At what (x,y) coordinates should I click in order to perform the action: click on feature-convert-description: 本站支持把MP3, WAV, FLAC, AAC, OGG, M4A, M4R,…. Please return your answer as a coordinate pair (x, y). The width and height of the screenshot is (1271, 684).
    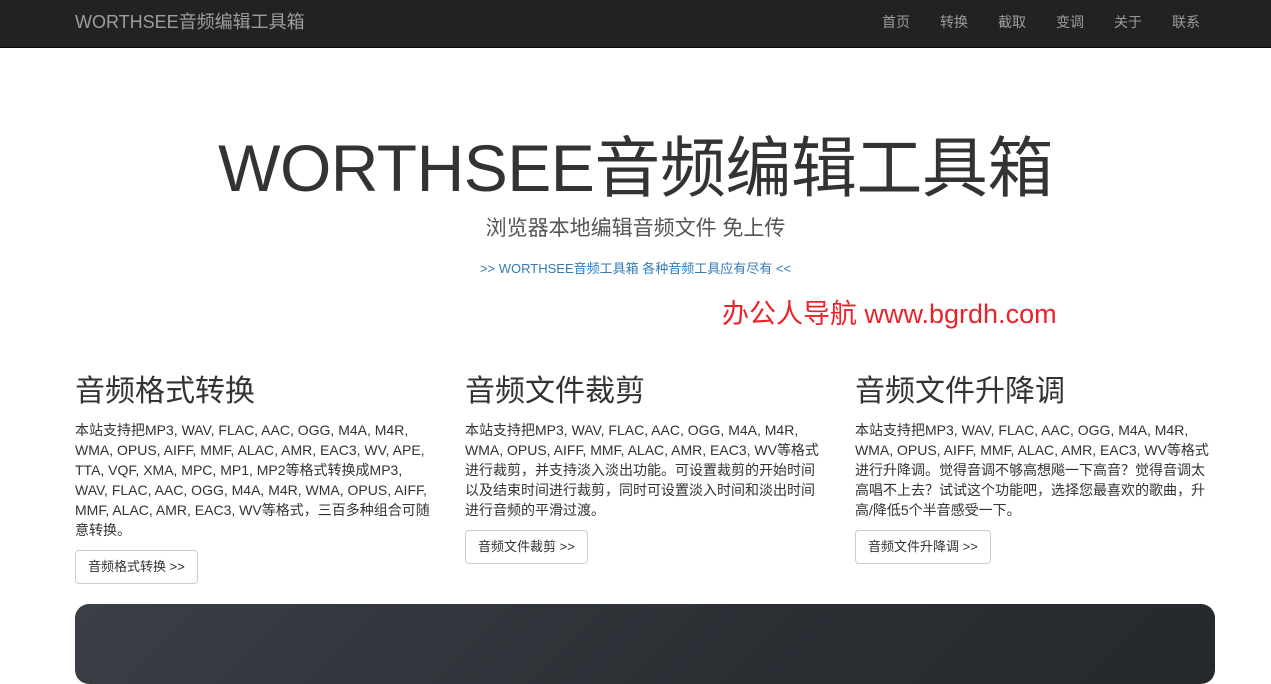
    Looking at the image, I should click on (252, 480).